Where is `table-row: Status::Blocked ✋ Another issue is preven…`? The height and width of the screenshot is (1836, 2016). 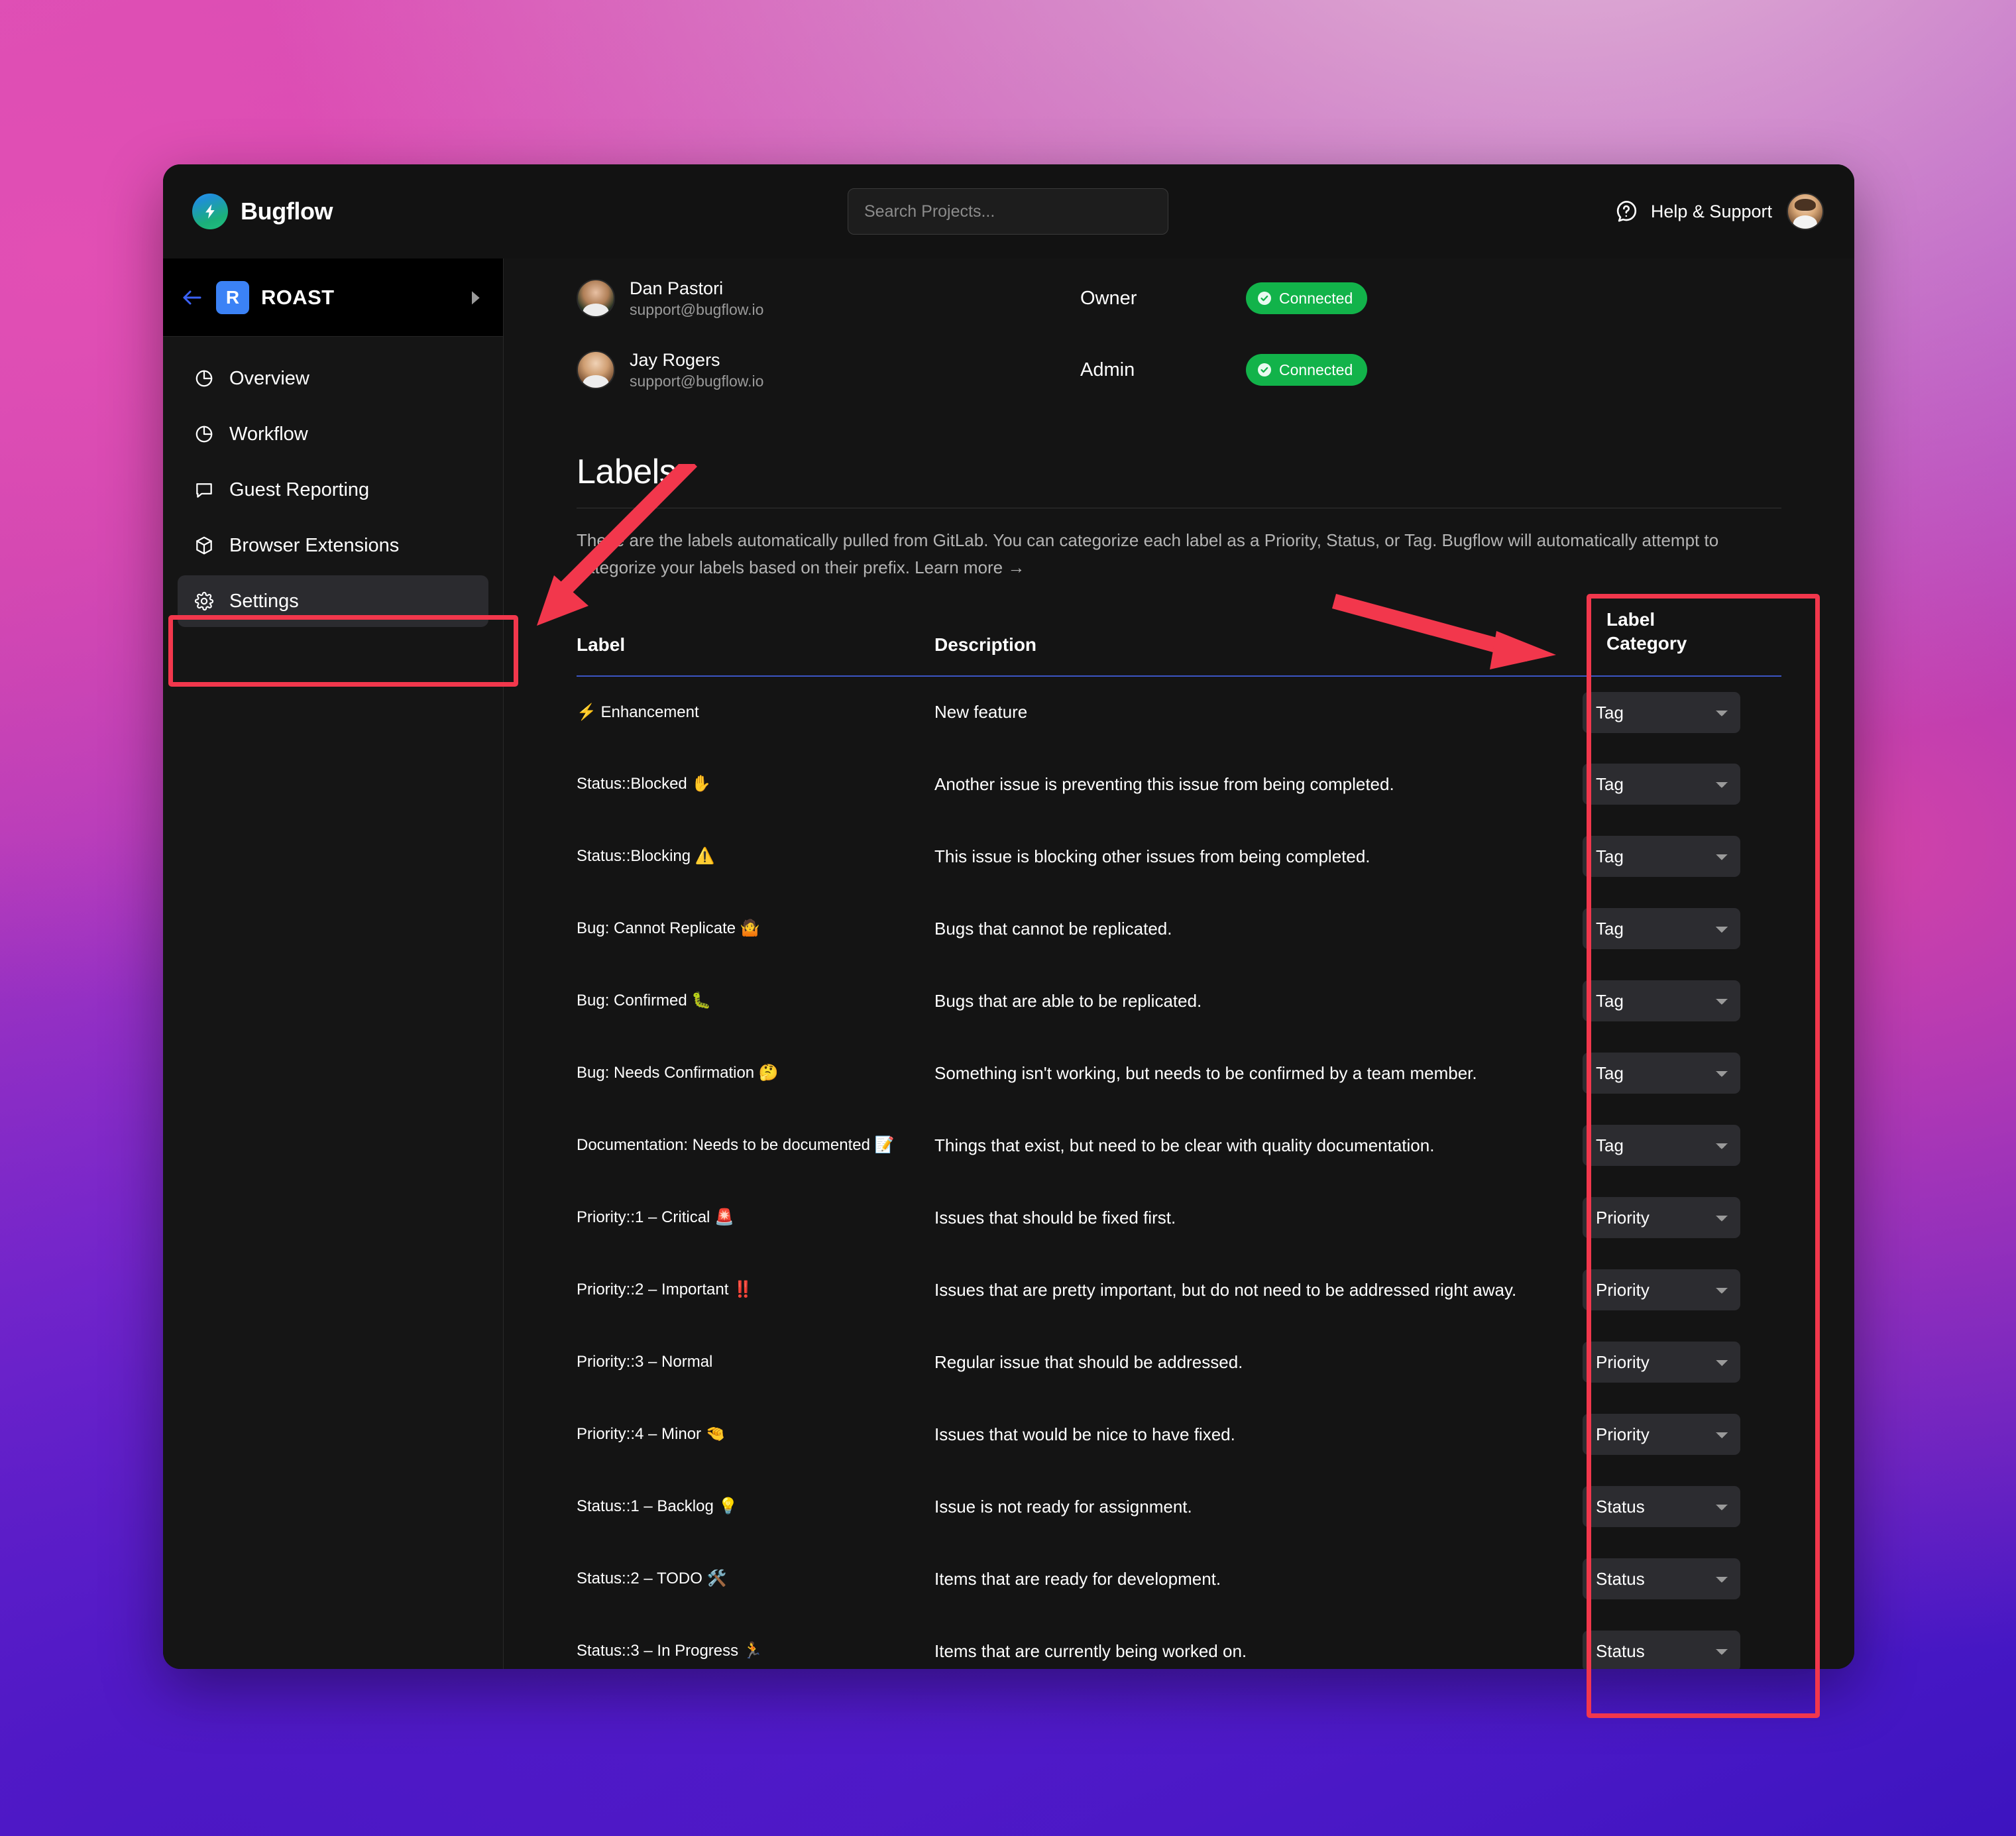 table-row: Status::Blocked ✋ Another issue is preven… is located at coordinates (1179, 784).